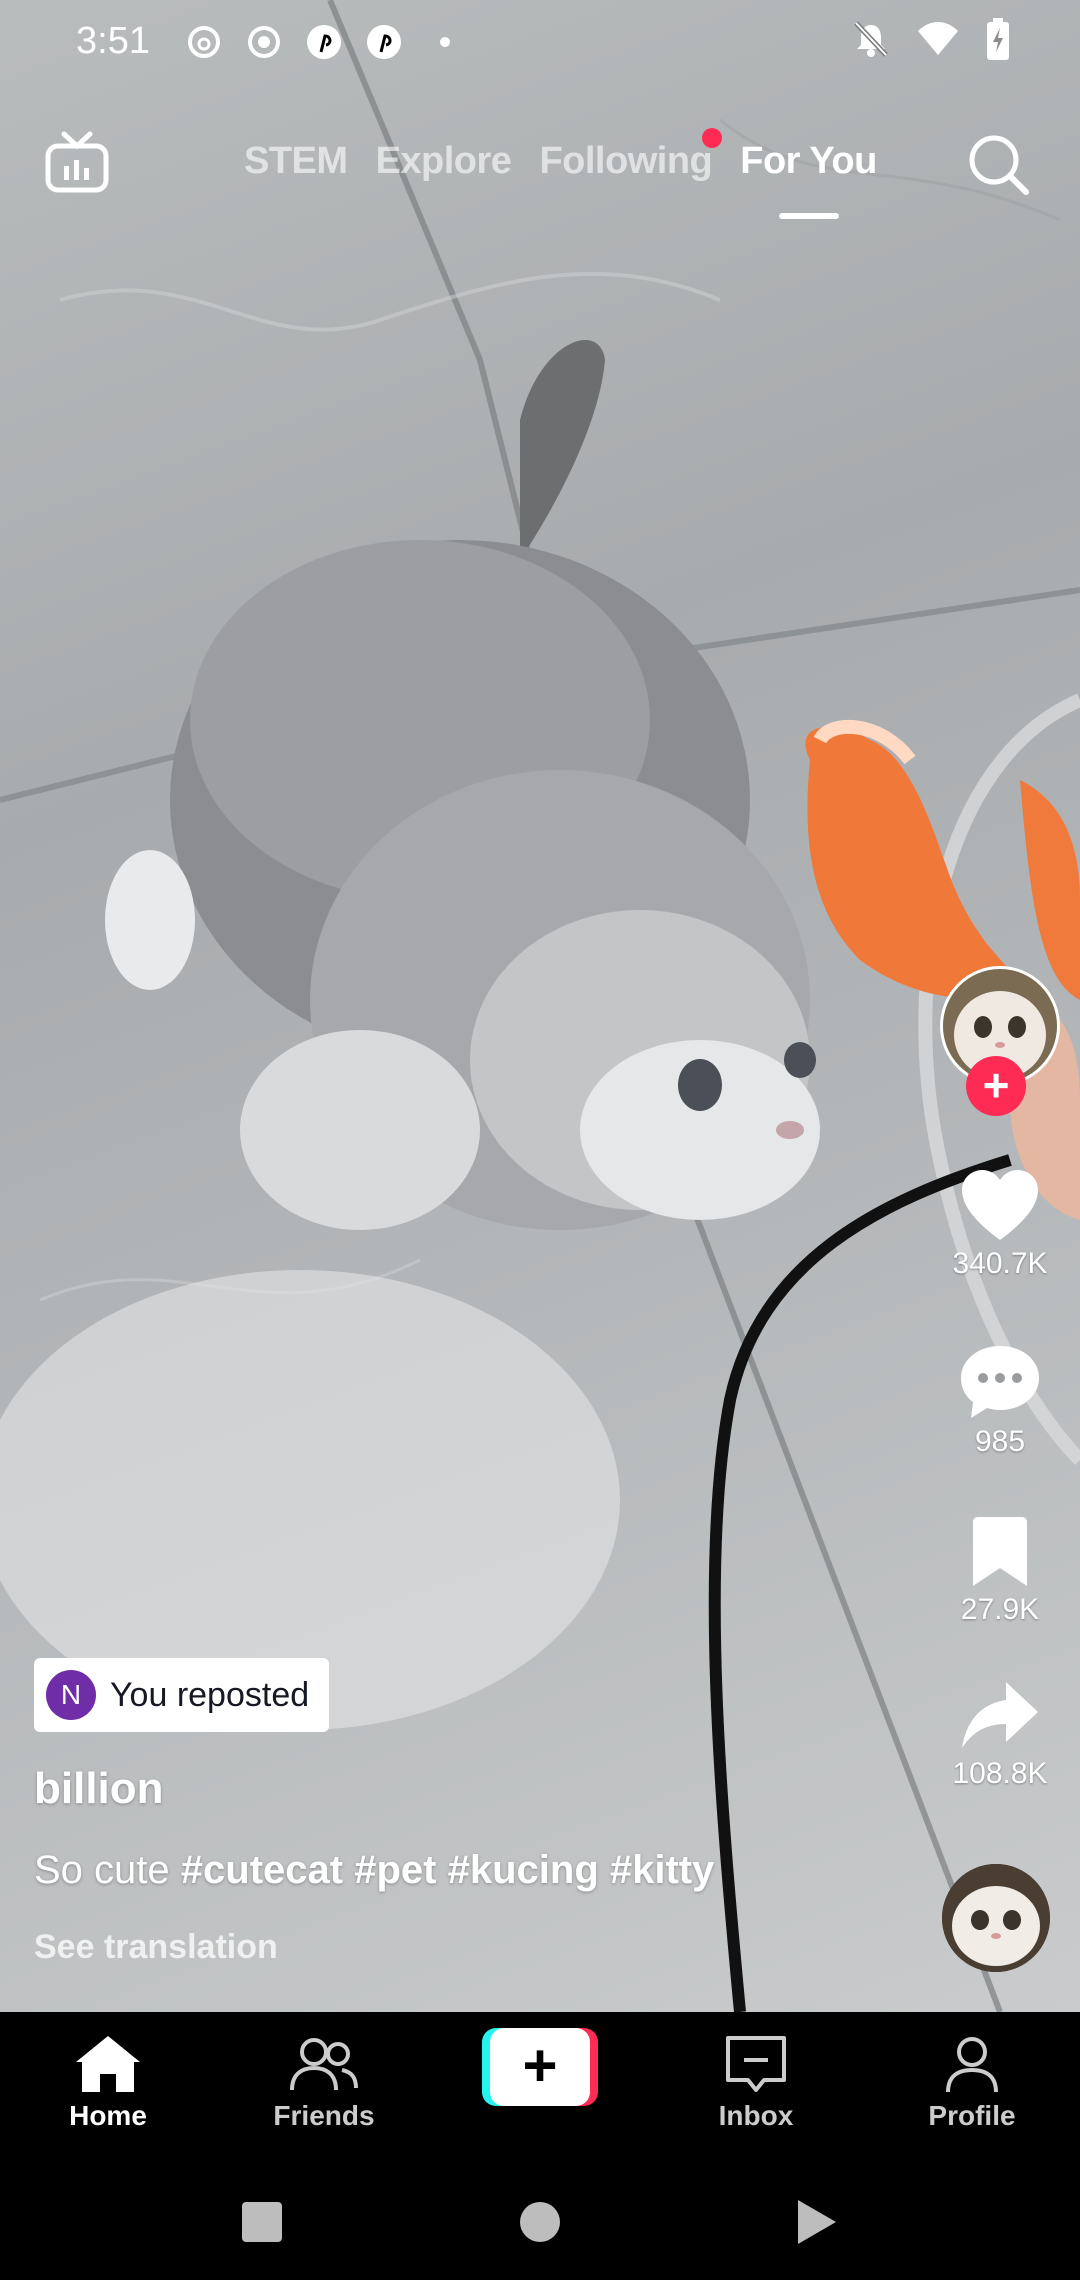  Describe the element at coordinates (1000, 1205) in the screenshot. I see `heart-icon` at that location.